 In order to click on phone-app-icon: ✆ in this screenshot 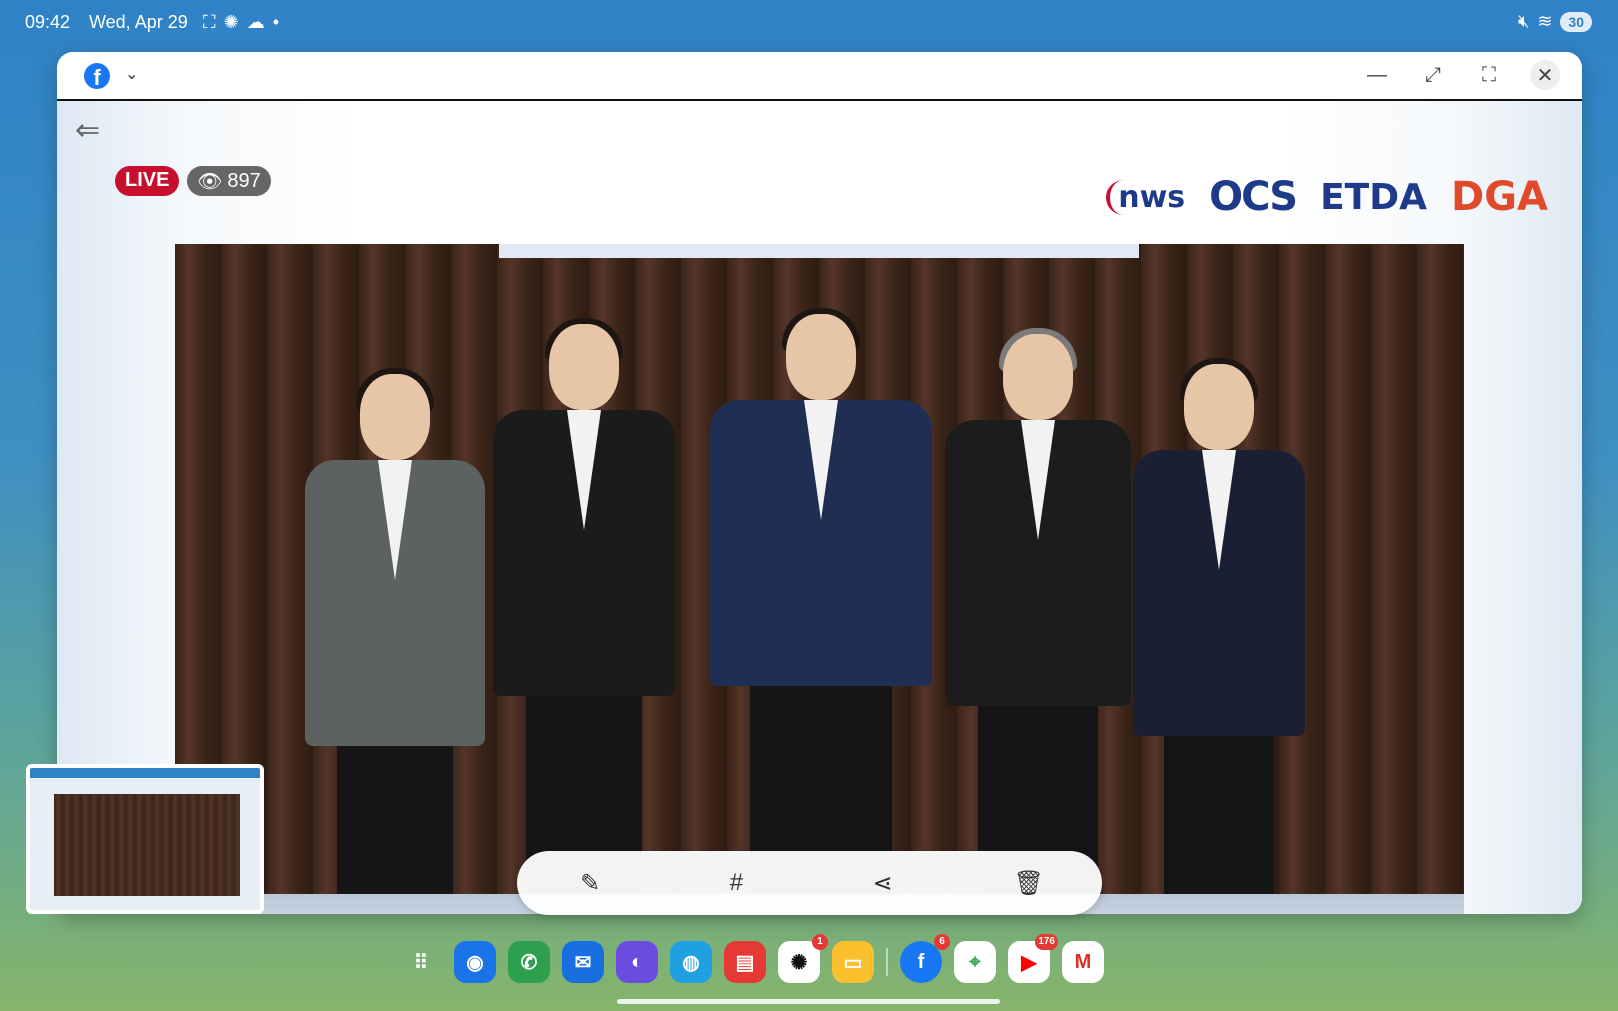, I will do `click(529, 962)`.